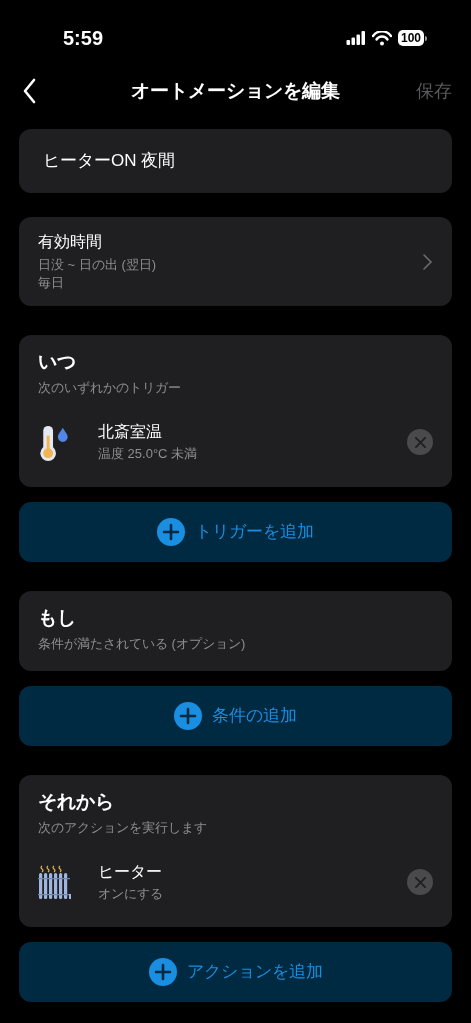 This screenshot has width=471, height=1023. Describe the element at coordinates (235, 261) in the screenshot. I see `valid-time-row: 有効時間 日没 ~ 日の出 (翌日) 毎日` at that location.